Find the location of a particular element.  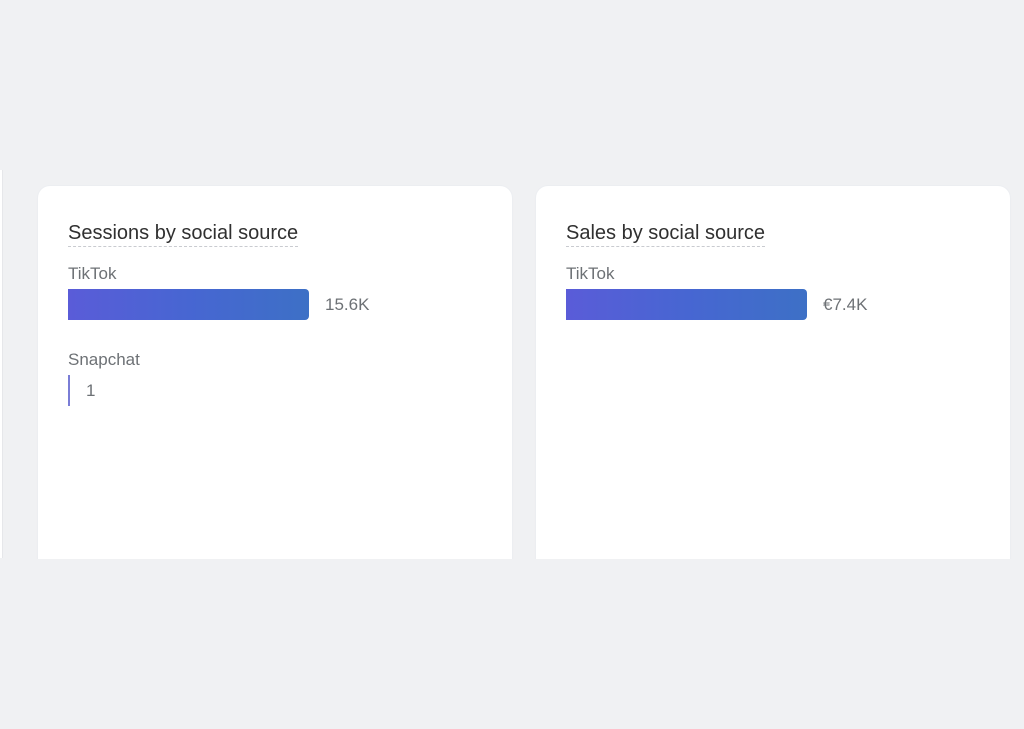

bar-row-snapchat: Snapchat 1 is located at coordinates (278, 393).